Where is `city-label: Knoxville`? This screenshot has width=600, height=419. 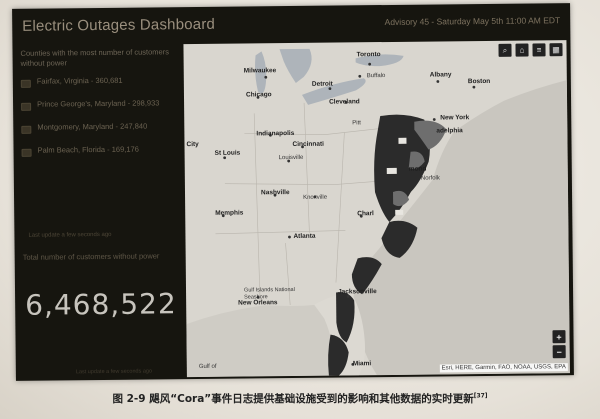 city-label: Knoxville is located at coordinates (315, 197).